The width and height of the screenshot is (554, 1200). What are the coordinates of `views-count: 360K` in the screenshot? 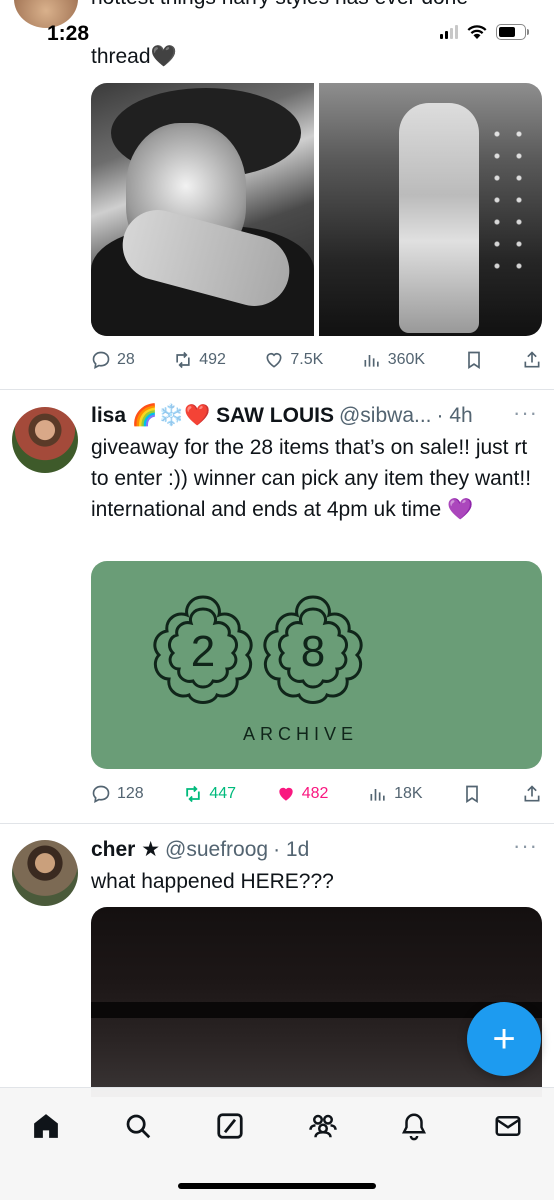 It's located at (406, 359).